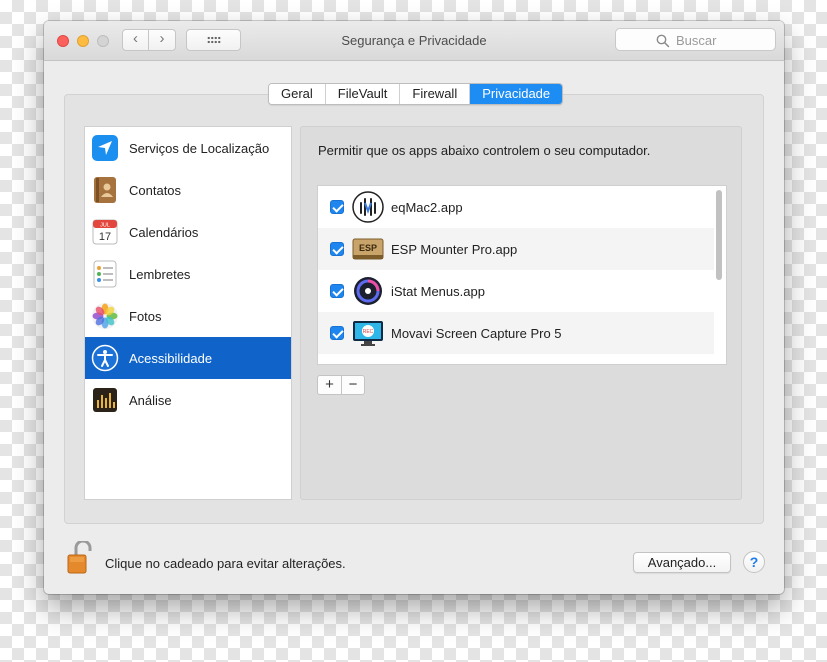  What do you see at coordinates (363, 94) in the screenshot?
I see `tab-filevault: FileVault` at bounding box center [363, 94].